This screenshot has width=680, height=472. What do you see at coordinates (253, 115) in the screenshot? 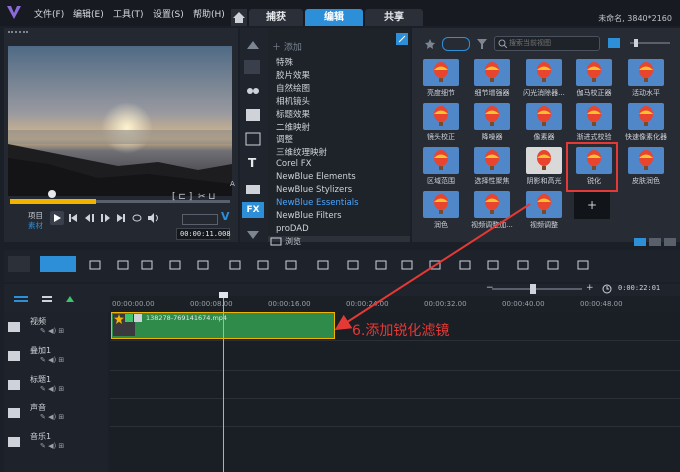
I see `instant-project-icon` at bounding box center [253, 115].